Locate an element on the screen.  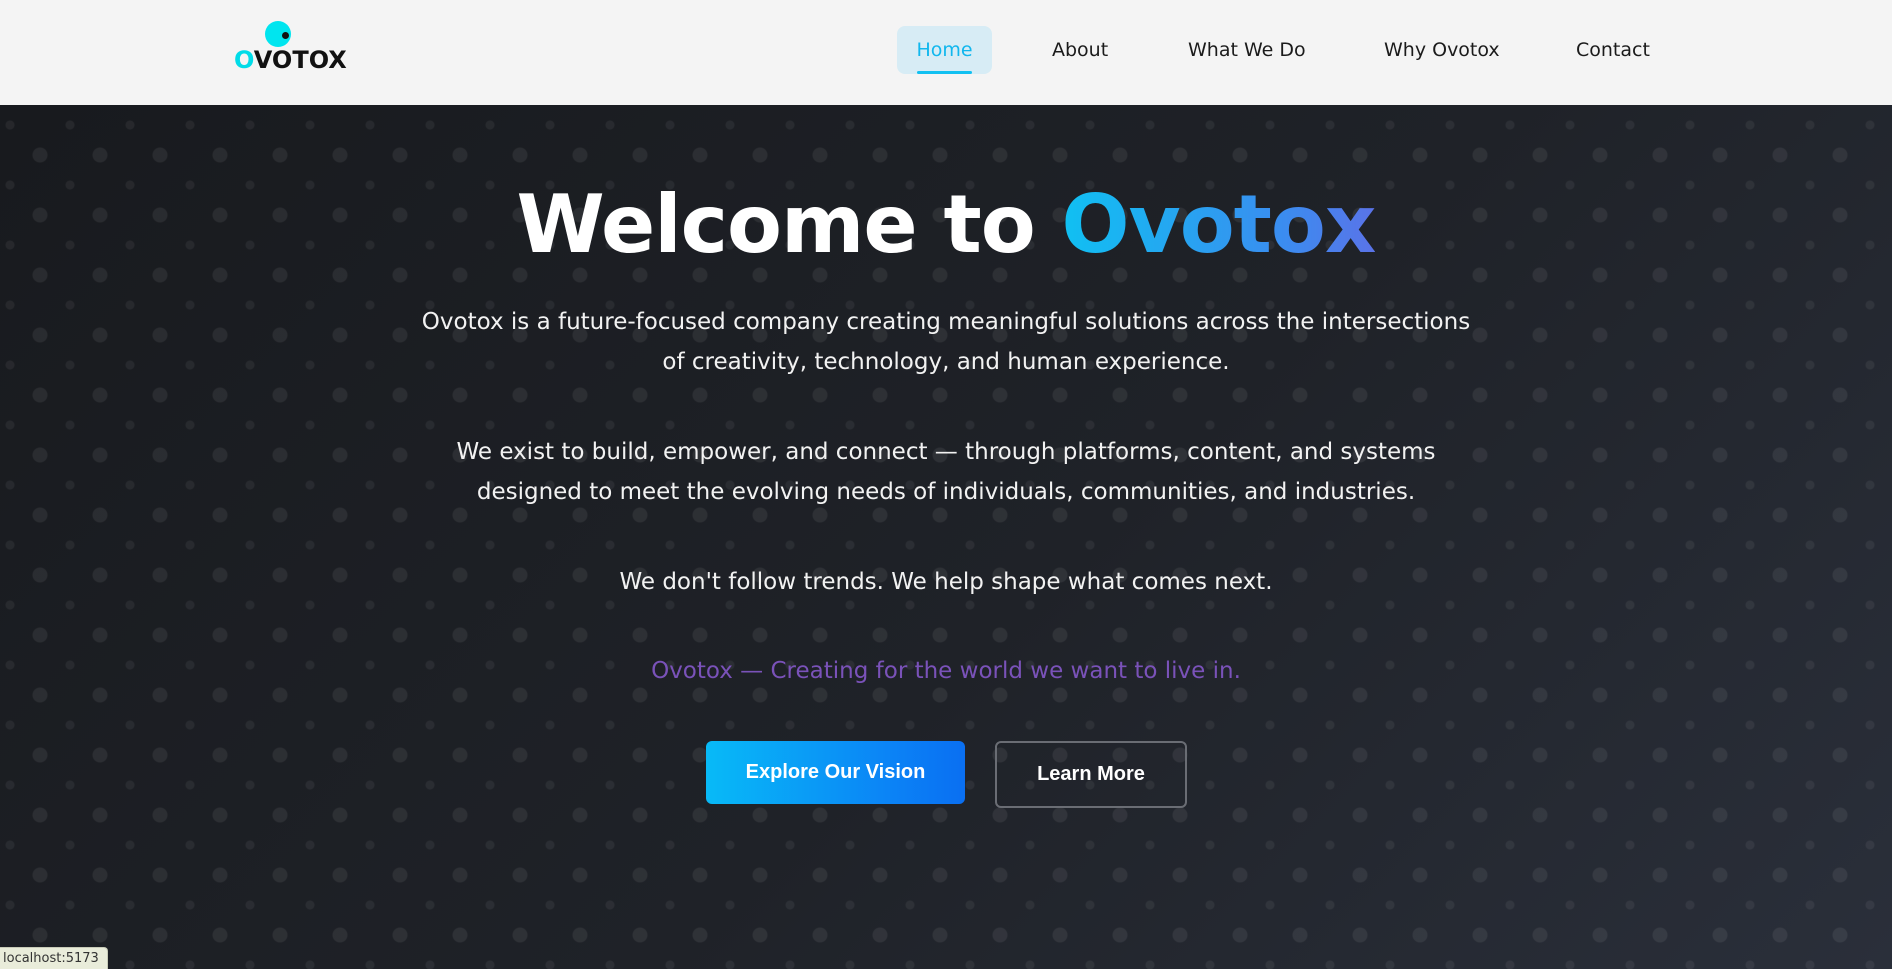
nav-home: Home is located at coordinates (944, 50).